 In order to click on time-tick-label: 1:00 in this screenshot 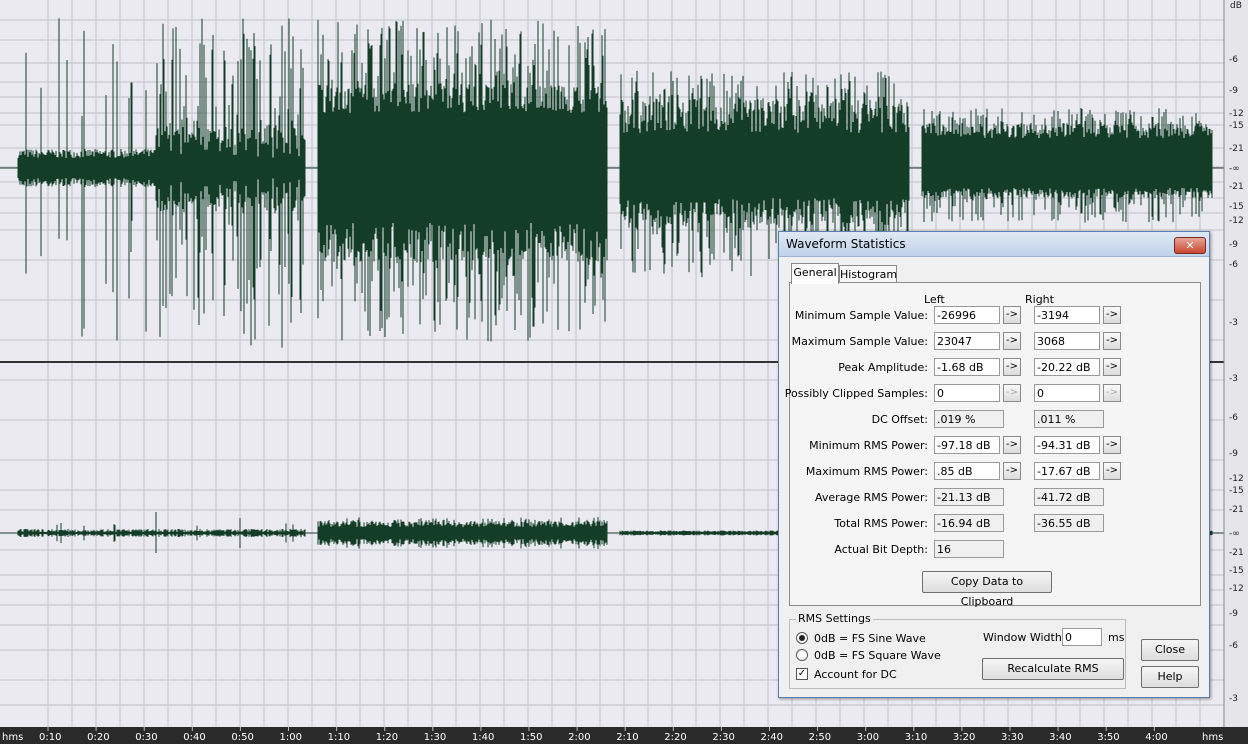, I will do `click(291, 737)`.